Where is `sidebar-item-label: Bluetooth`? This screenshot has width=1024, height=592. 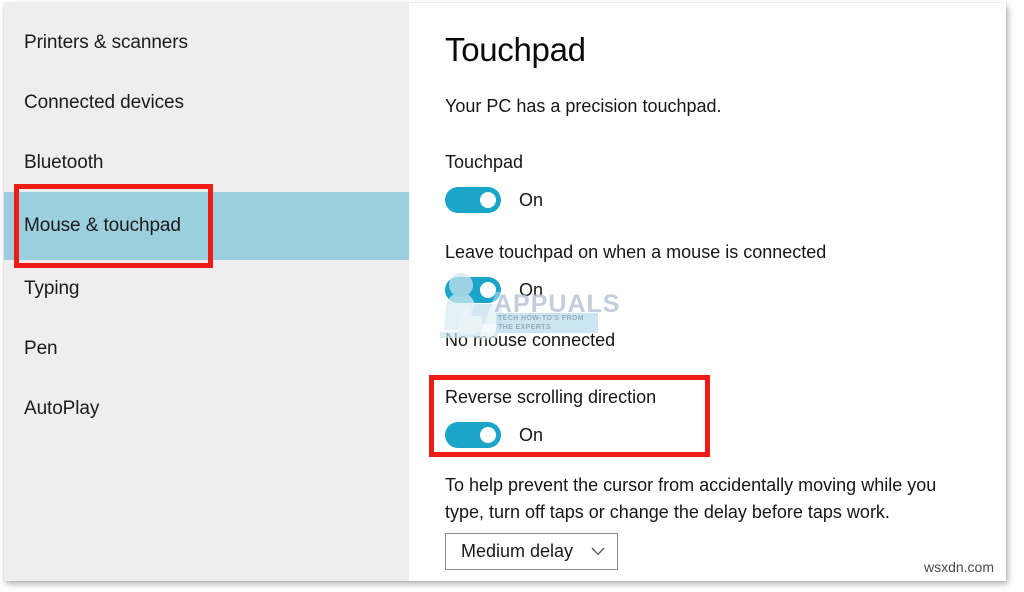 sidebar-item-label: Bluetooth is located at coordinates (64, 162).